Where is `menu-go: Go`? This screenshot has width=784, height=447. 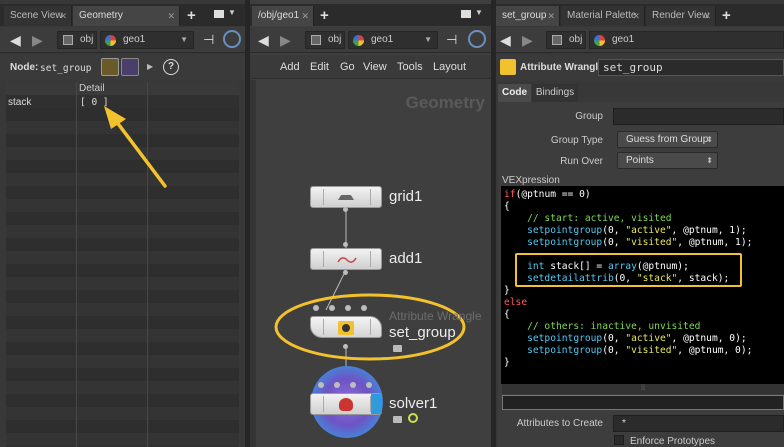
menu-go: Go is located at coordinates (347, 67).